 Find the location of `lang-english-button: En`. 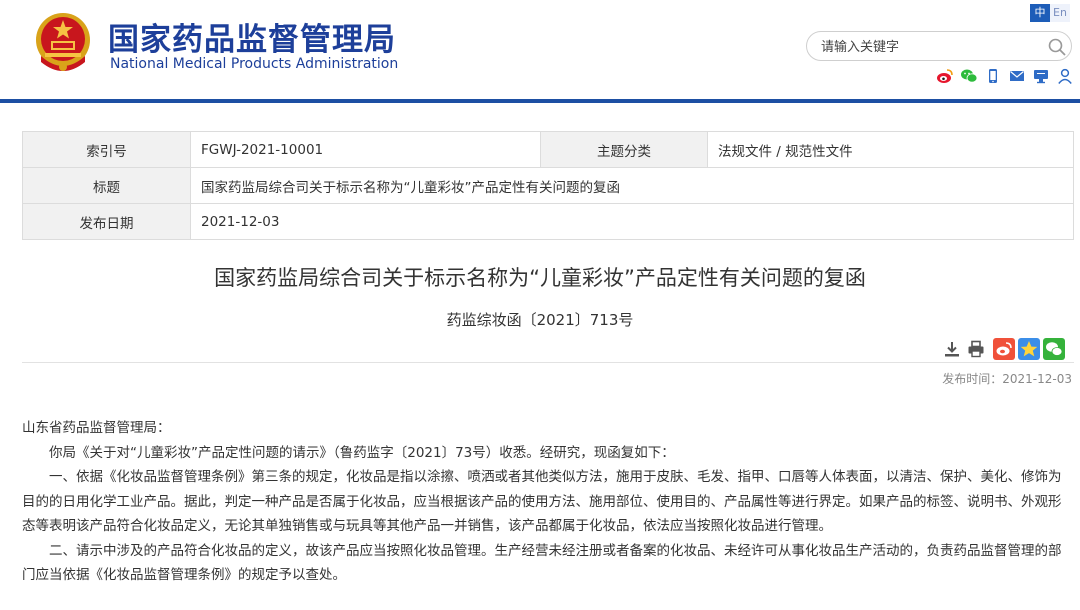

lang-english-button: En is located at coordinates (1060, 13).